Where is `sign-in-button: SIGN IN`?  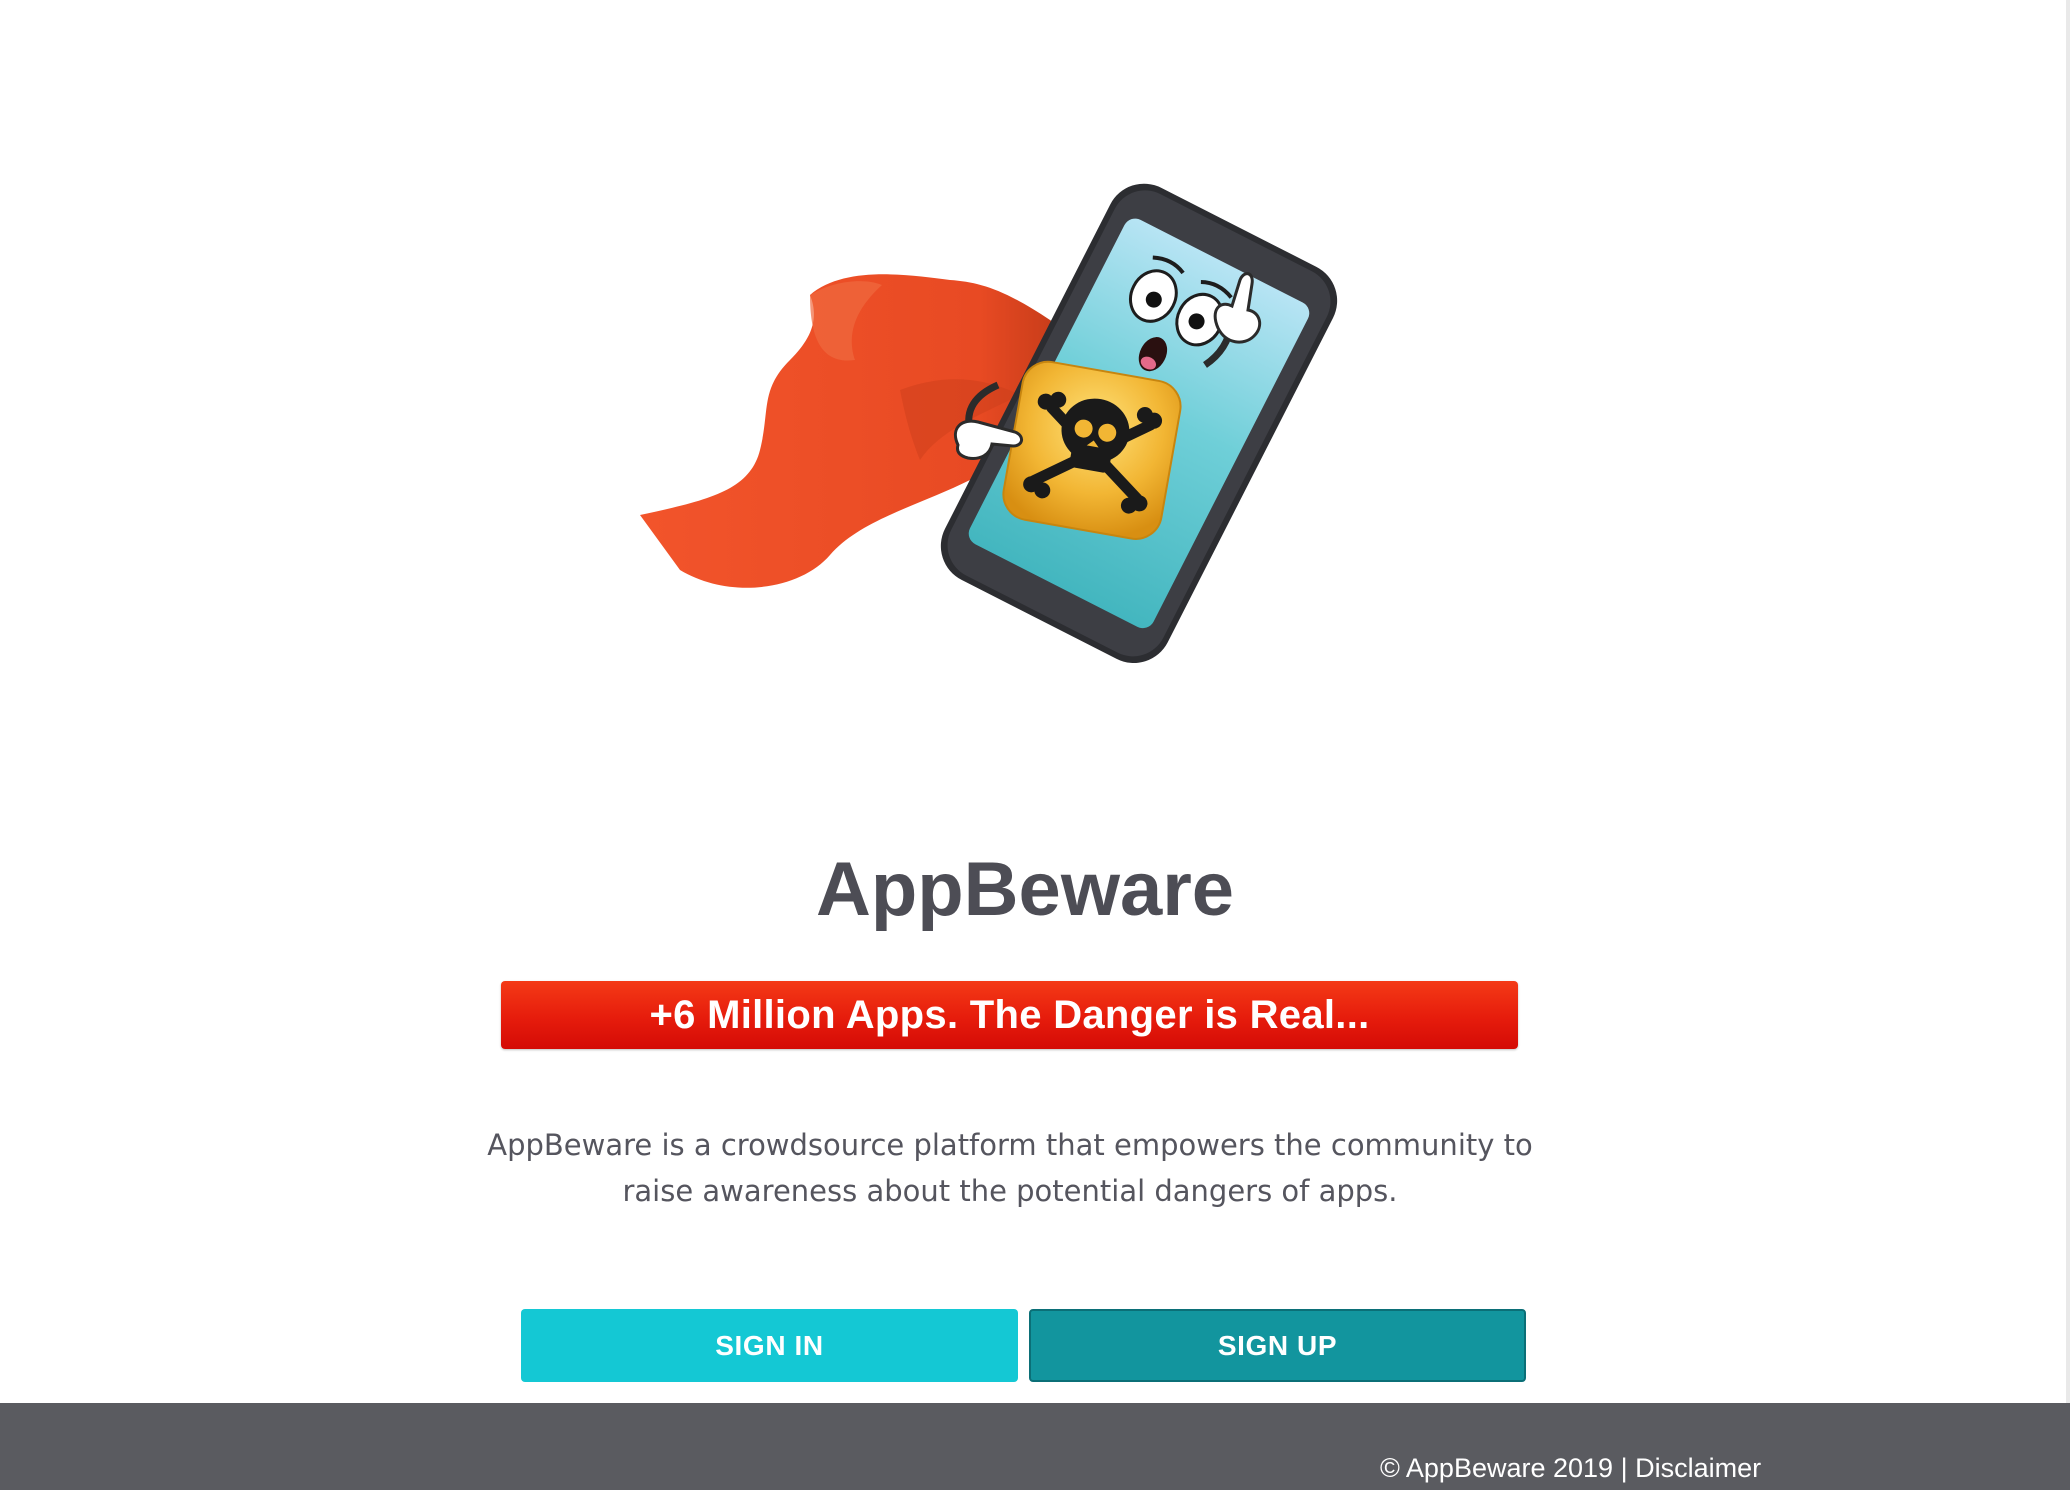 sign-in-button: SIGN IN is located at coordinates (769, 1345).